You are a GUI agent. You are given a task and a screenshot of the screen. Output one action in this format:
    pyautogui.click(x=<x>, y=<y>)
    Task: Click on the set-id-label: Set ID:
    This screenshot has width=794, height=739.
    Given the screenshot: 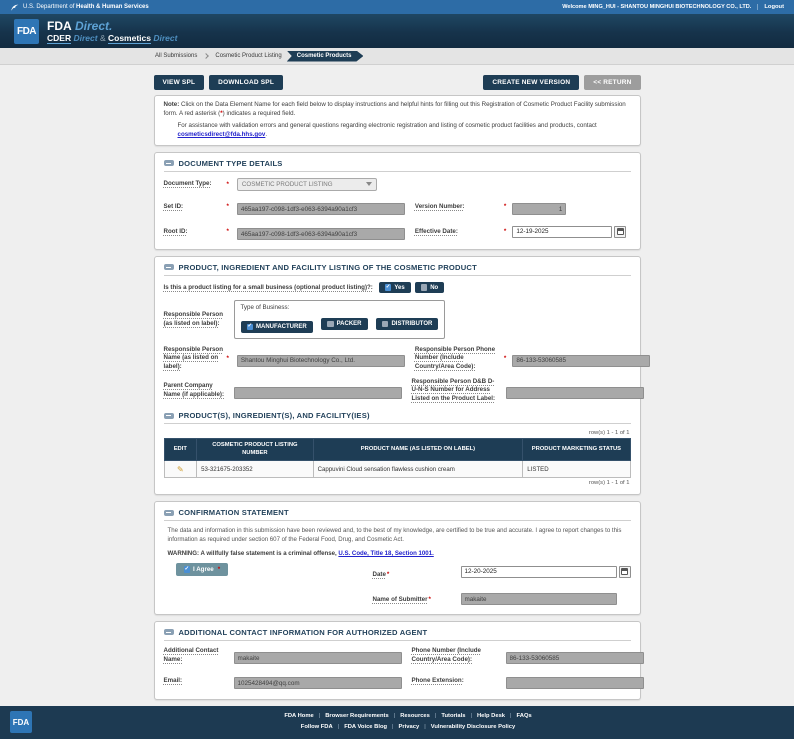 What is the action you would take?
    pyautogui.click(x=195, y=207)
    